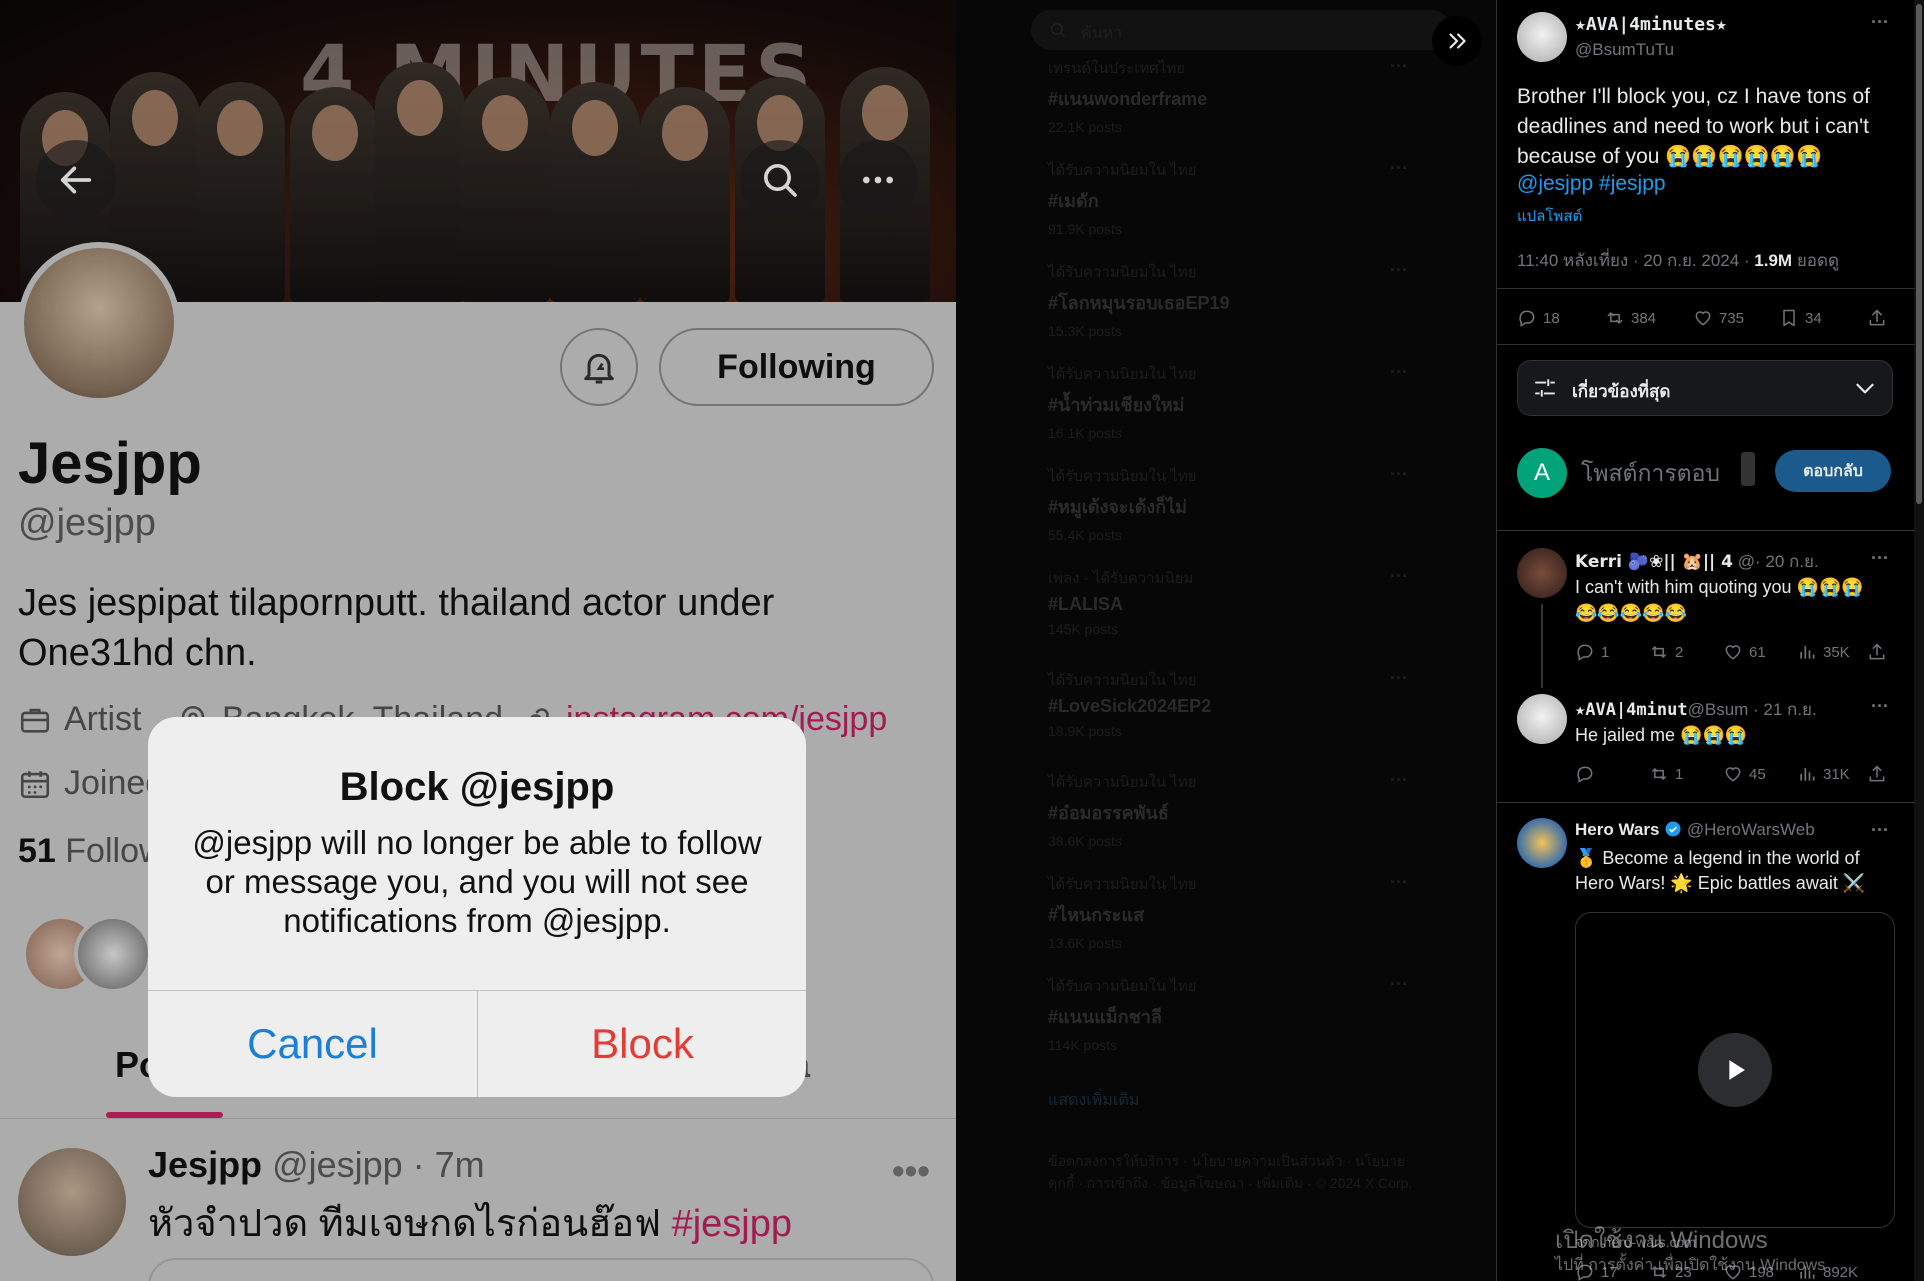 Image resolution: width=1924 pixels, height=1281 pixels. What do you see at coordinates (642, 1044) in the screenshot?
I see `block-button: Block` at bounding box center [642, 1044].